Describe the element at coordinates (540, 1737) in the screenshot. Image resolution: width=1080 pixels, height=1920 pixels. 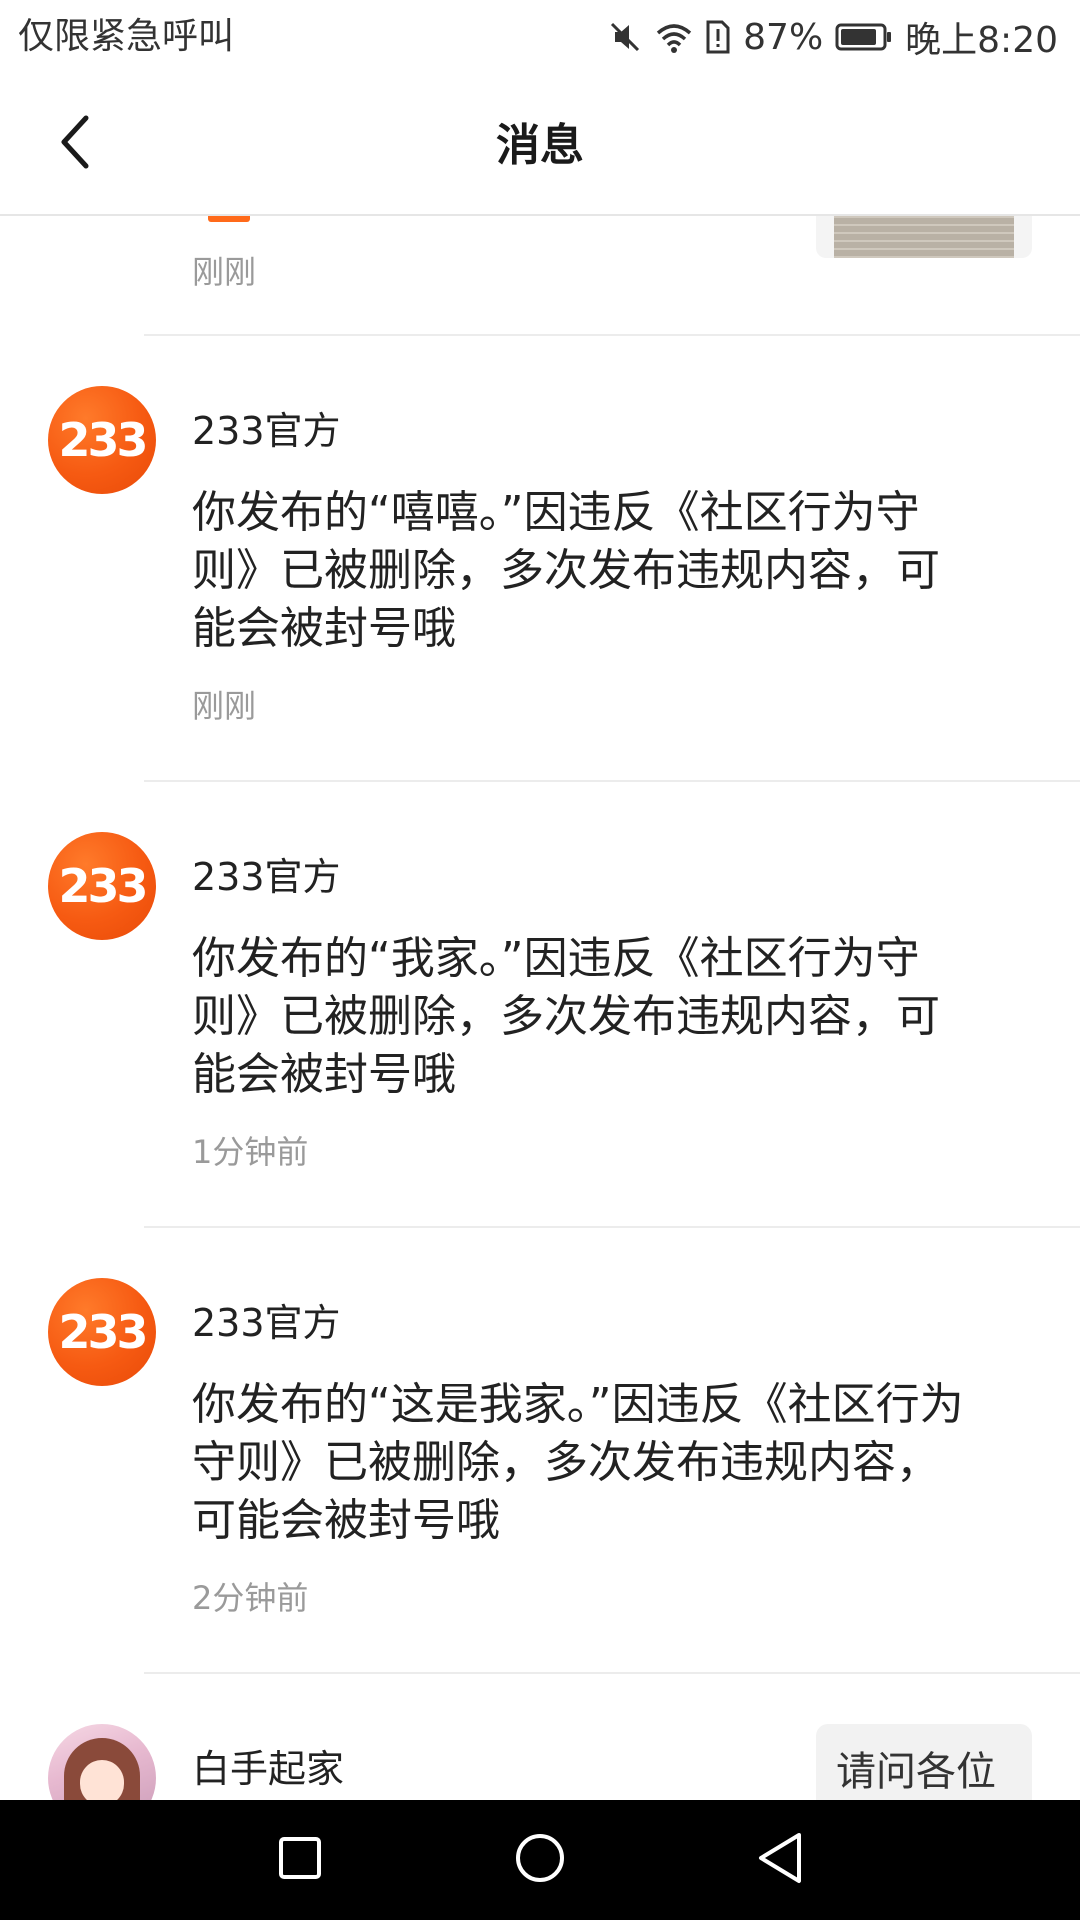
I see `list-item: 白手起家 请问各位` at that location.